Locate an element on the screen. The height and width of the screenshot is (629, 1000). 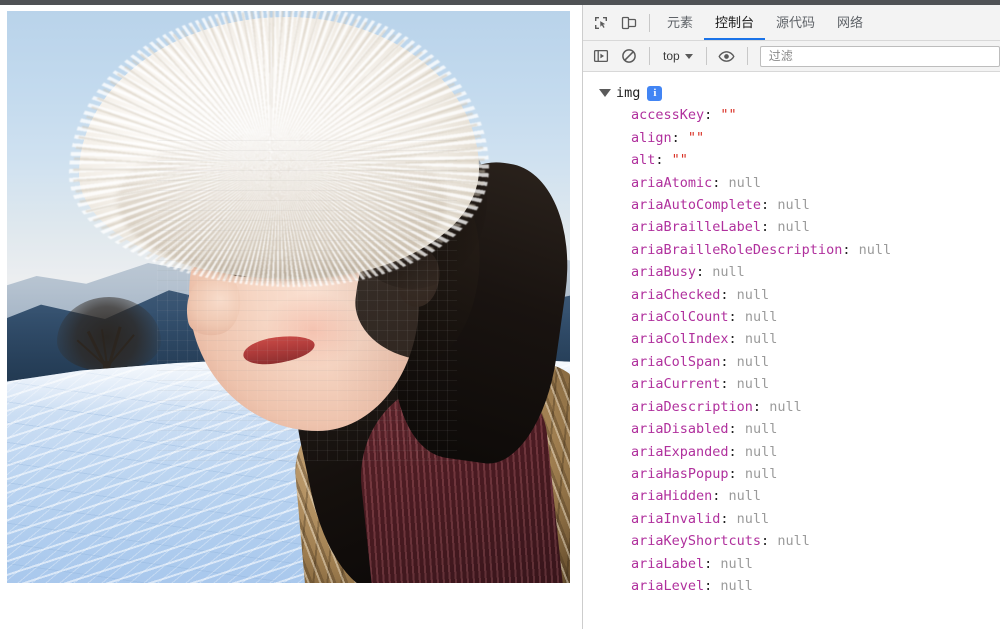
object-property-row: ariaDisabled: null is located at coordinates (815, 429).